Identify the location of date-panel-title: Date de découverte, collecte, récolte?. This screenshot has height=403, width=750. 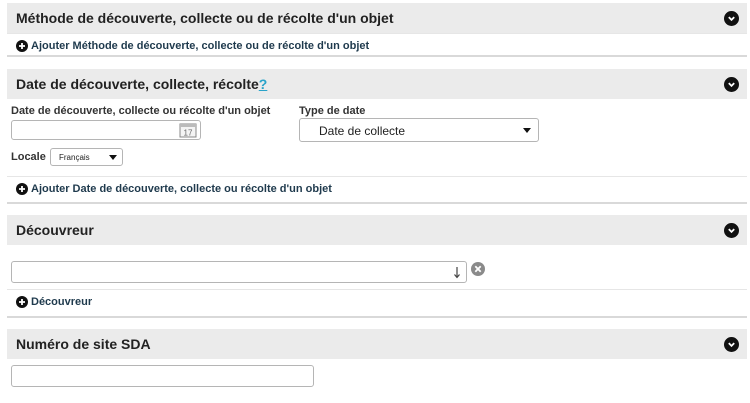
(141, 84).